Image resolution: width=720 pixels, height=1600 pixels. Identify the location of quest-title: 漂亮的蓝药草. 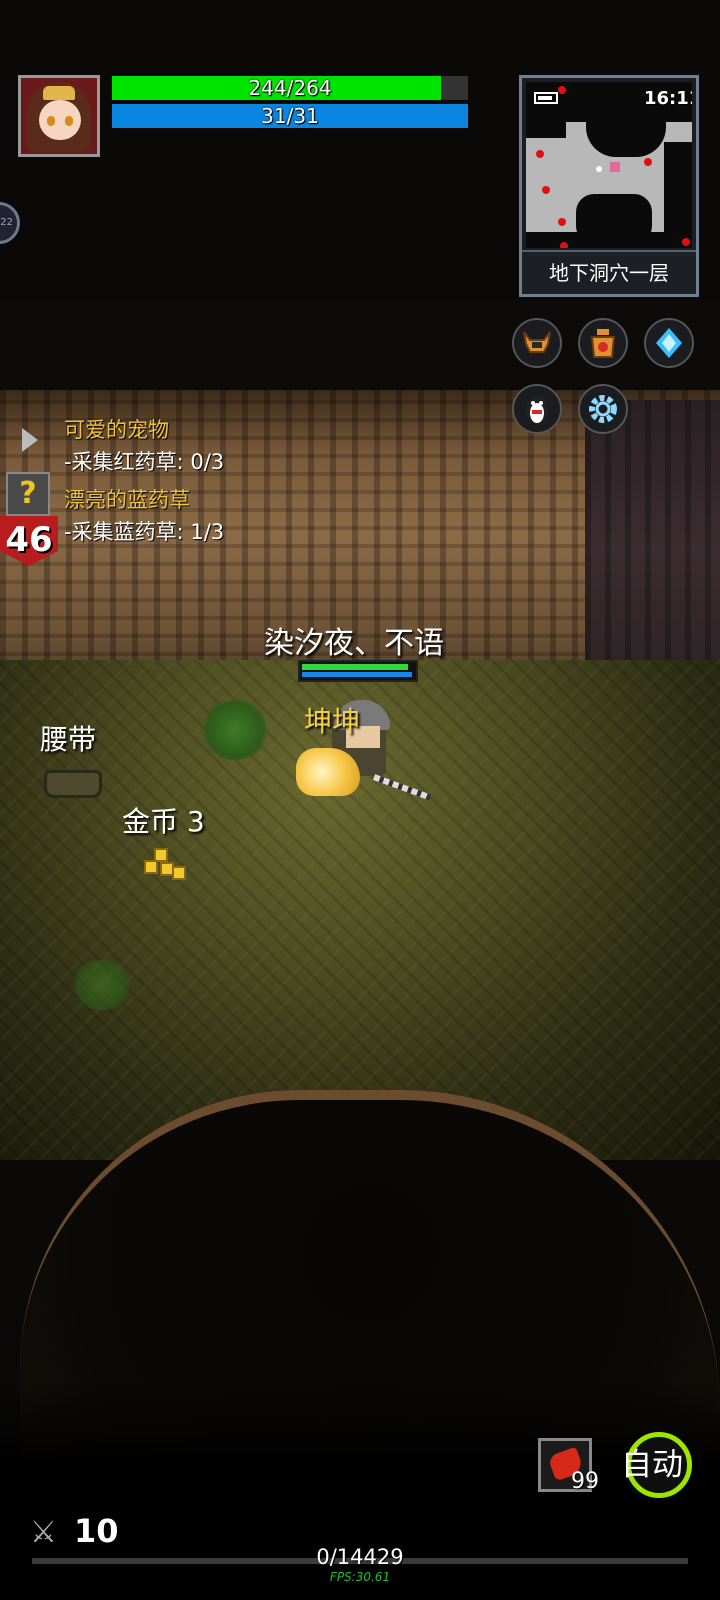
(127, 500).